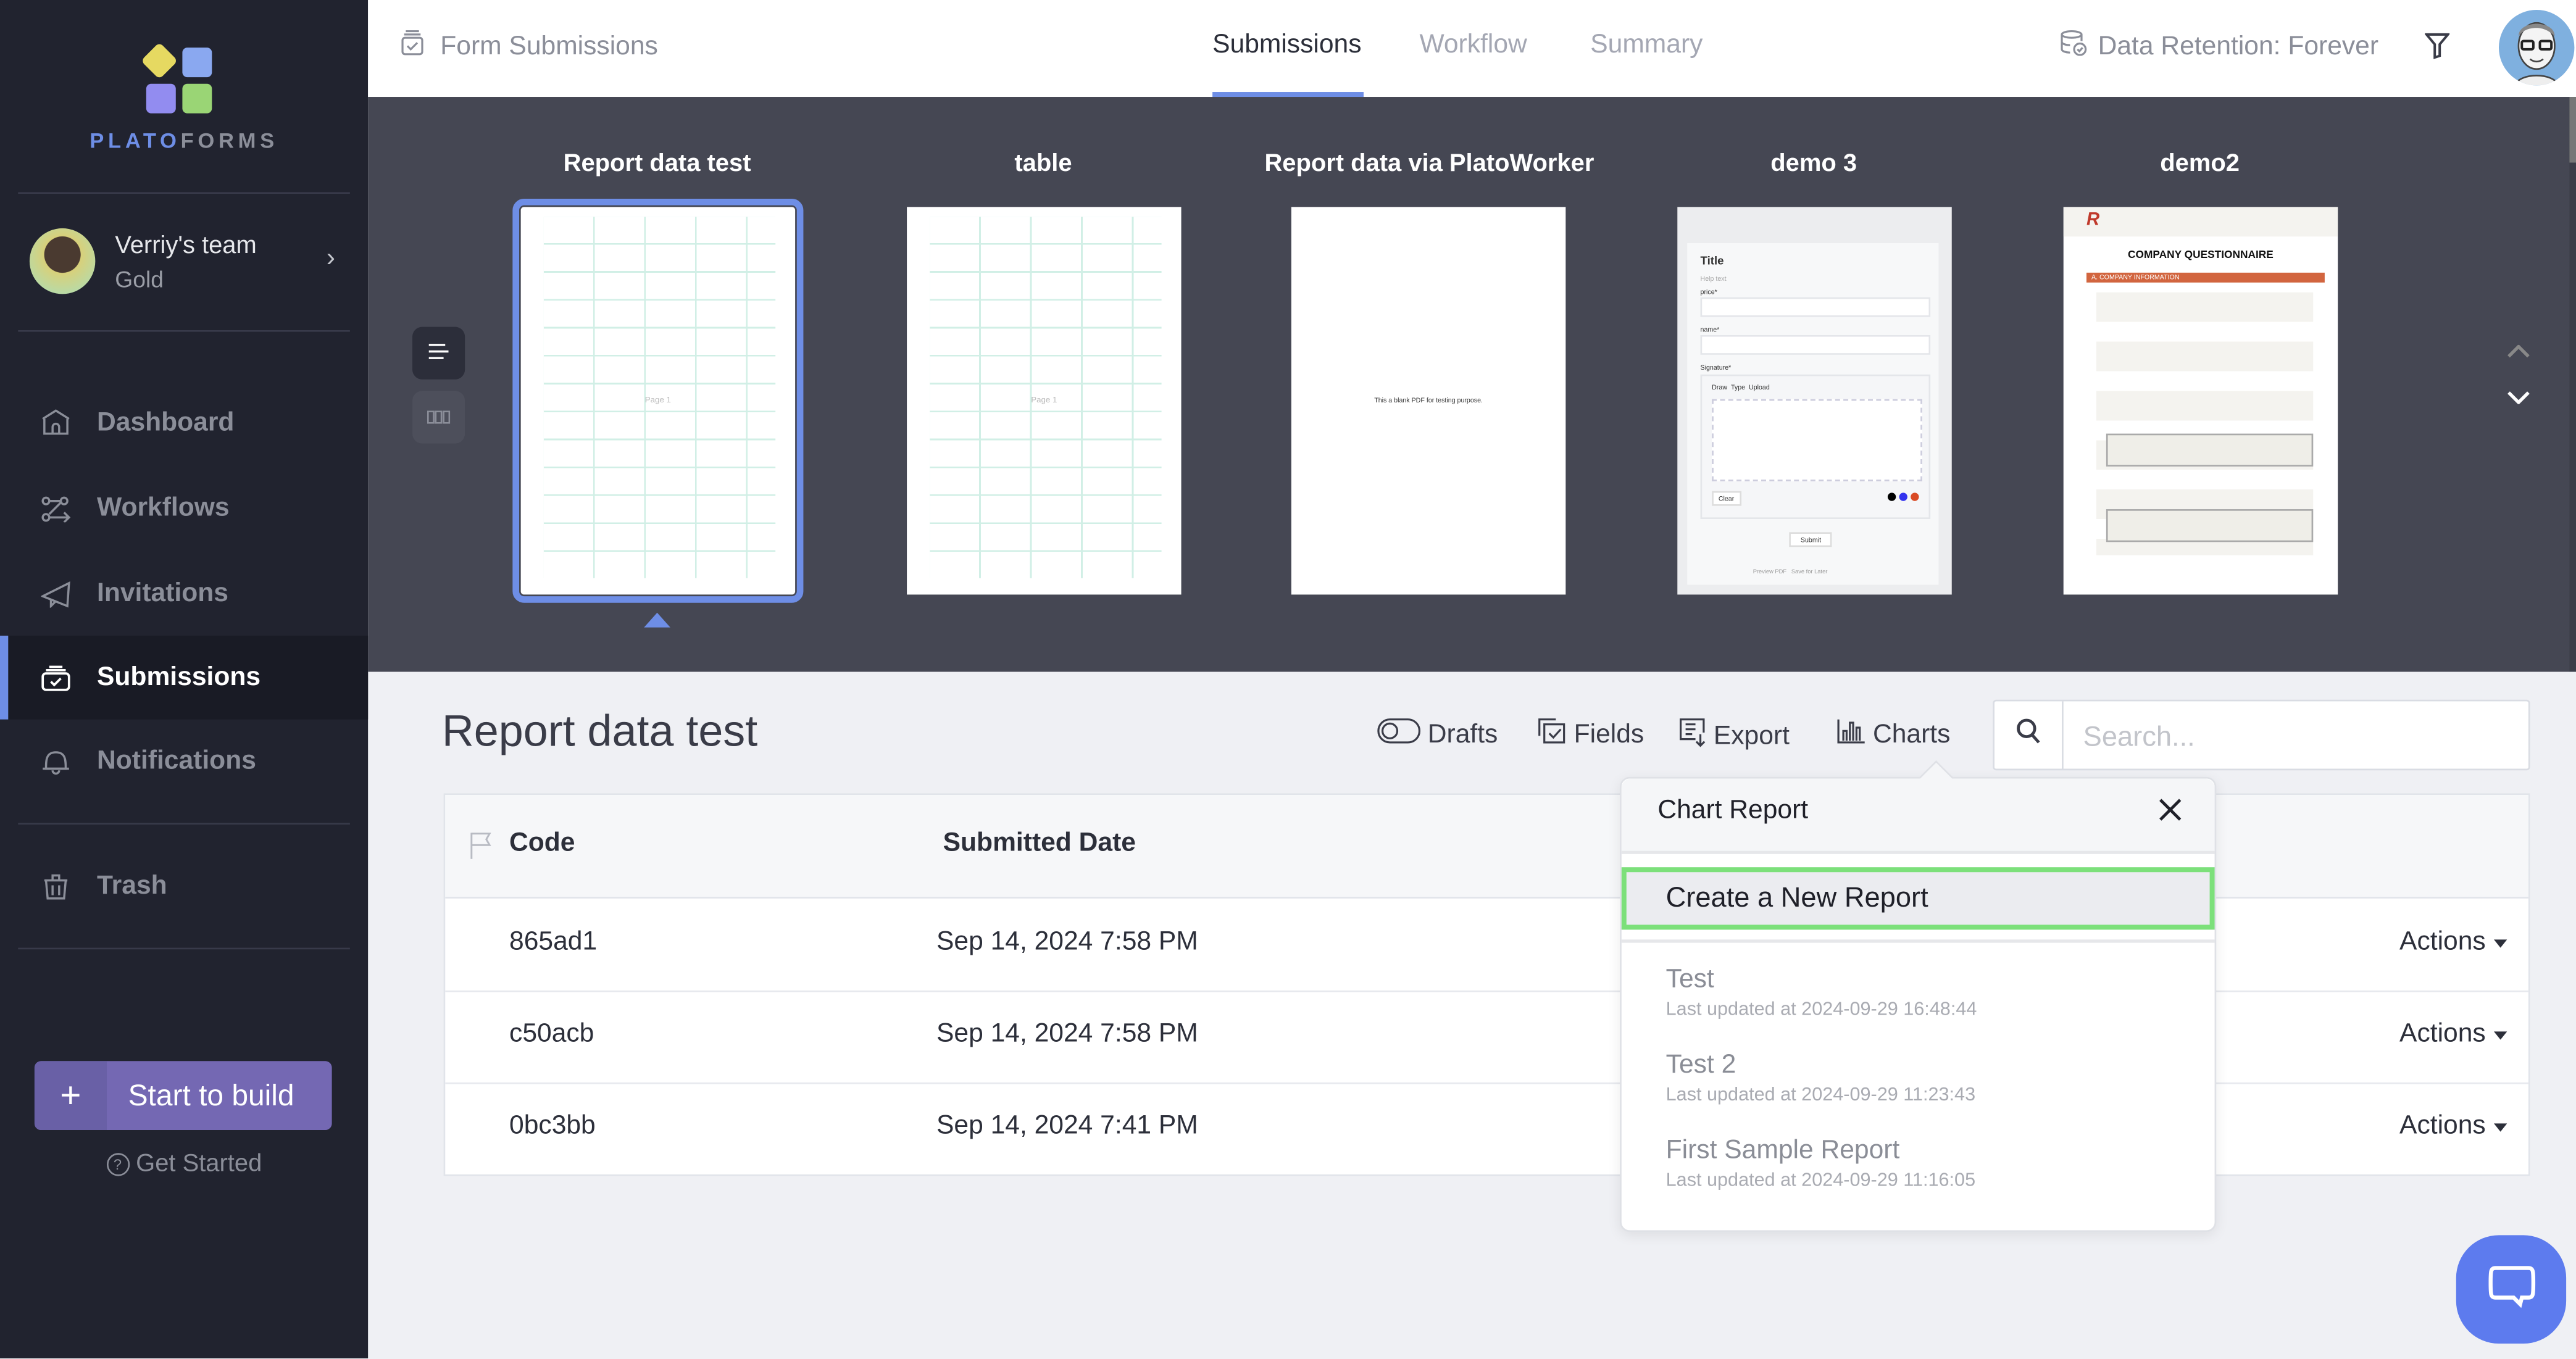  Describe the element at coordinates (1851, 735) in the screenshot. I see `bar-chart-icon` at that location.